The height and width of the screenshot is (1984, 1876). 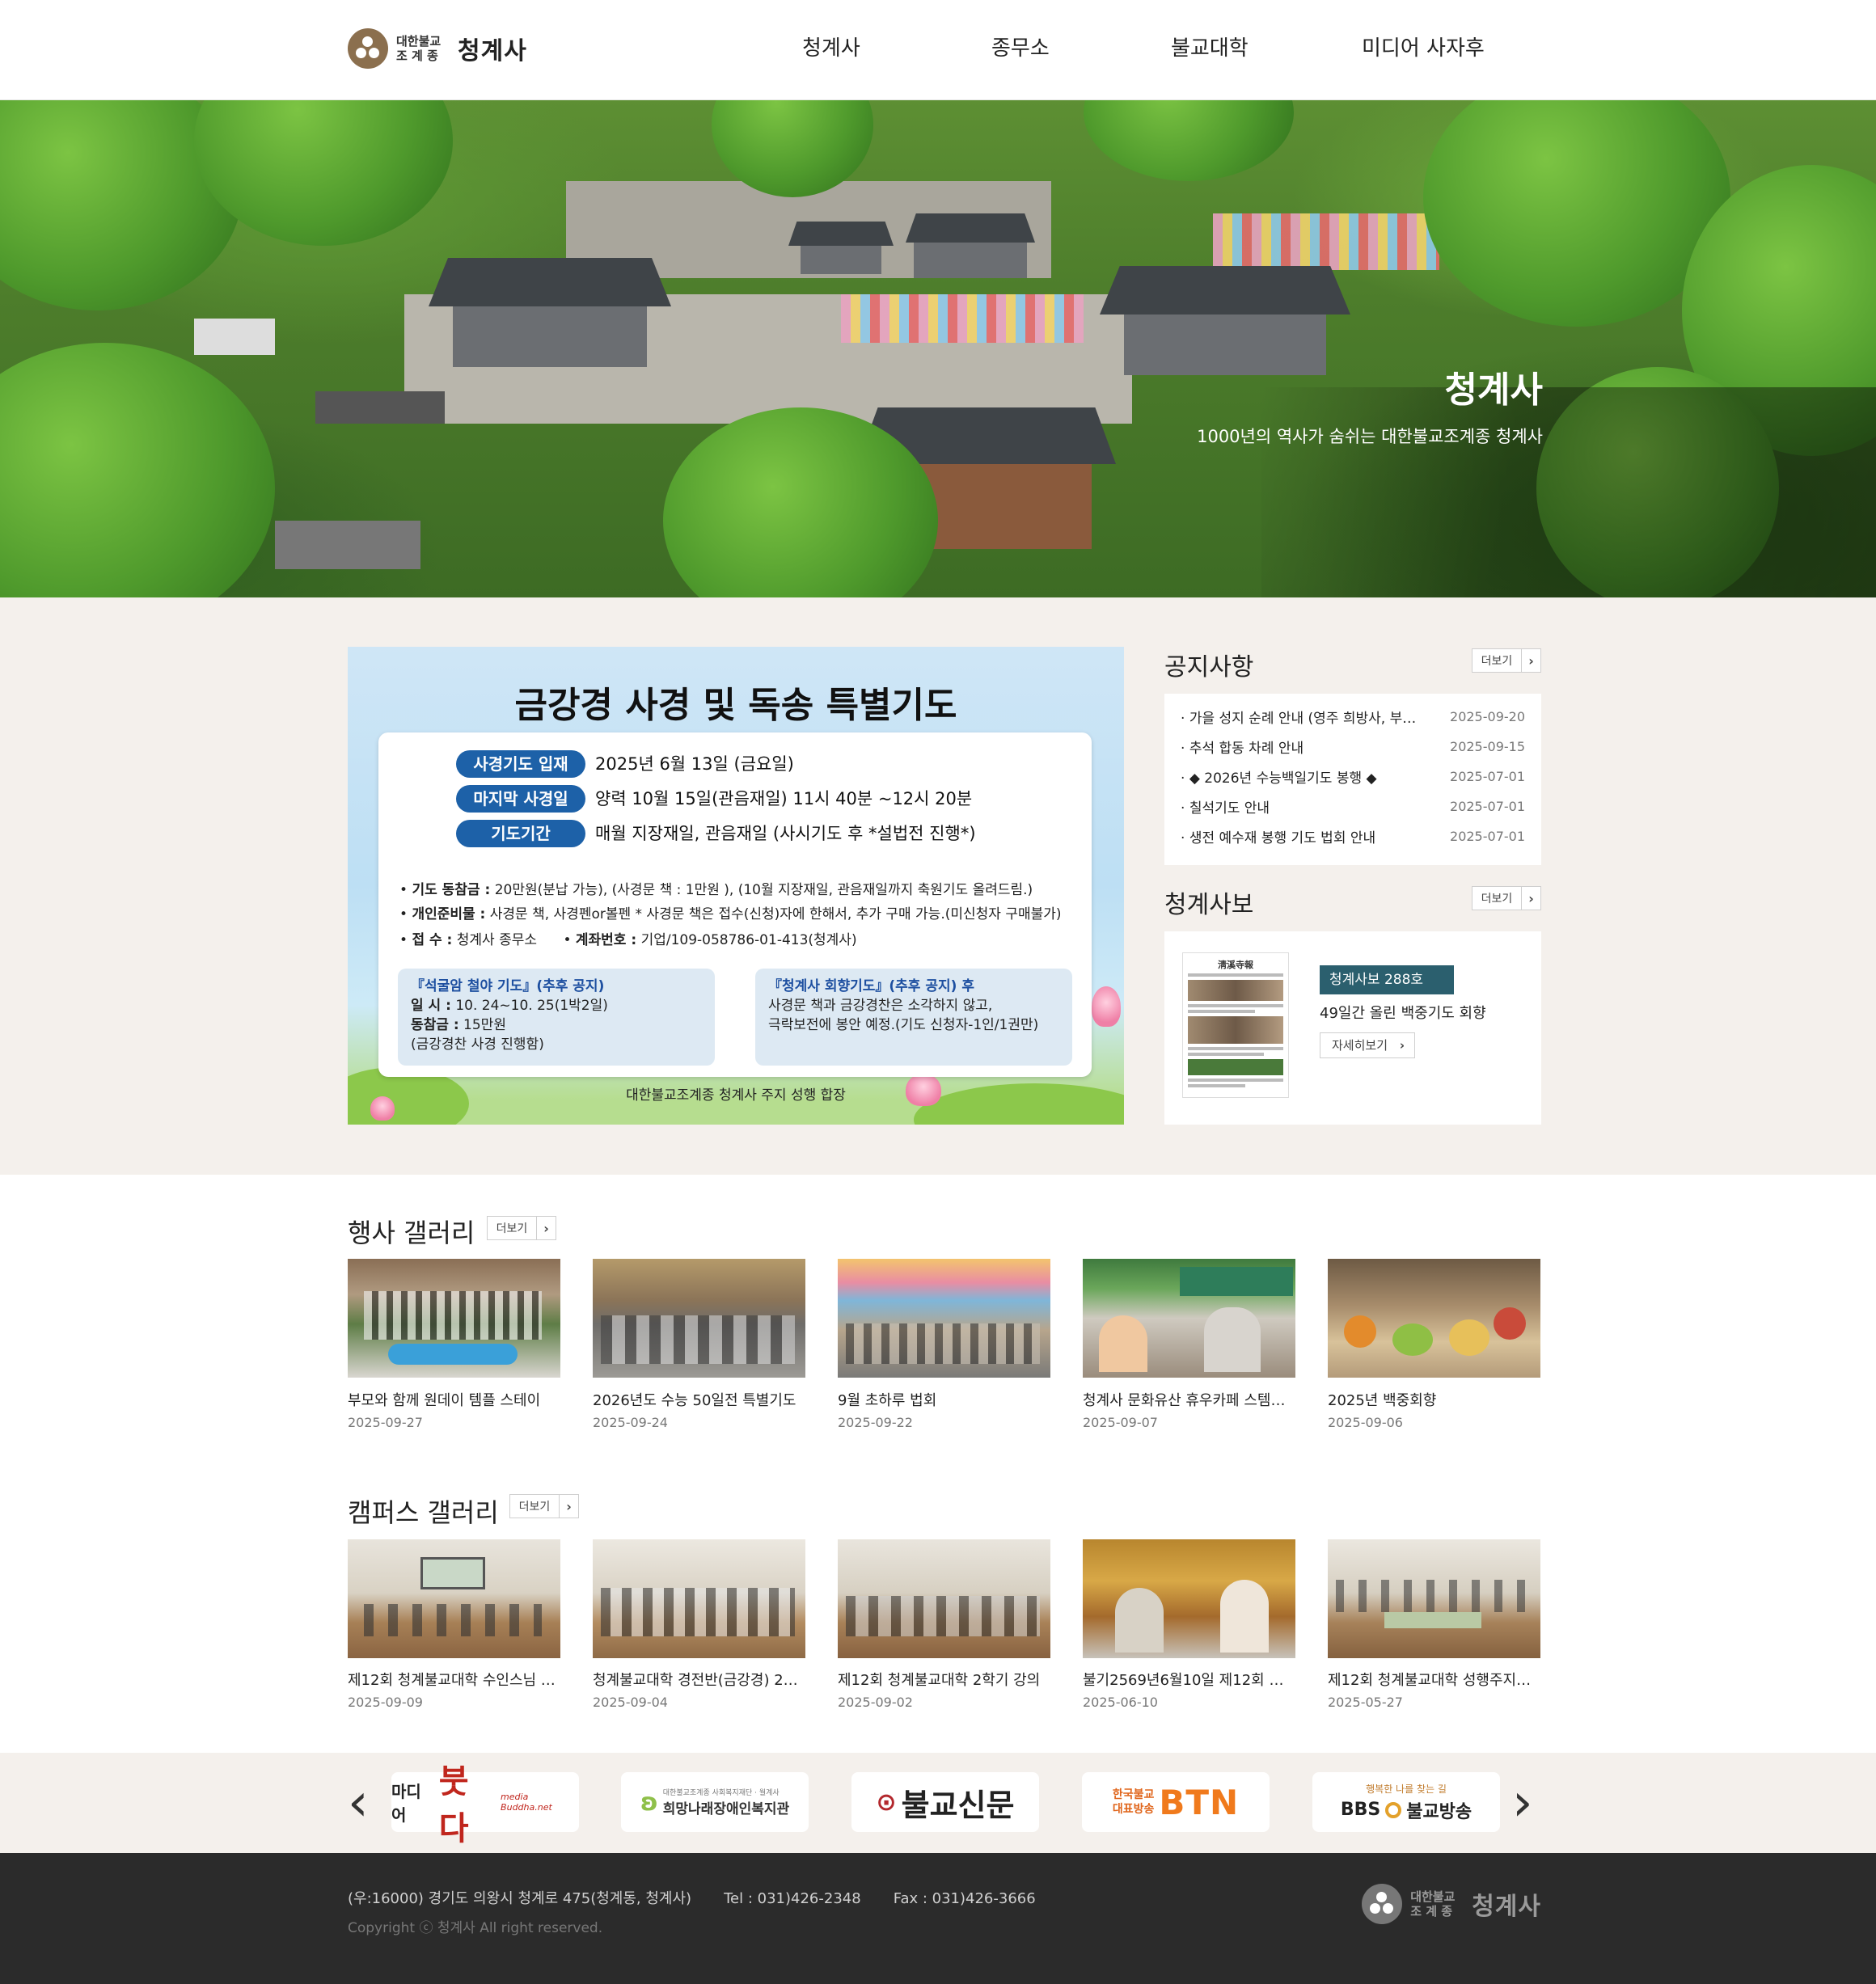 What do you see at coordinates (699, 1679) in the screenshot?
I see `gallery-caption: 청계불교대학 경전반(금강경) 2학기 개강` at bounding box center [699, 1679].